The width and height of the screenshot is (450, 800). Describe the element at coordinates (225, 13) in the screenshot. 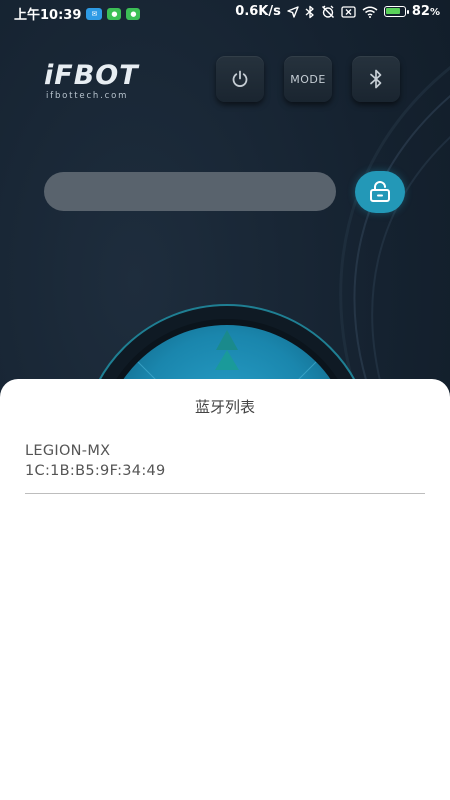

I see `status-bar: 上午10:39 ✉ ● ● 0.6K/s 82%` at that location.